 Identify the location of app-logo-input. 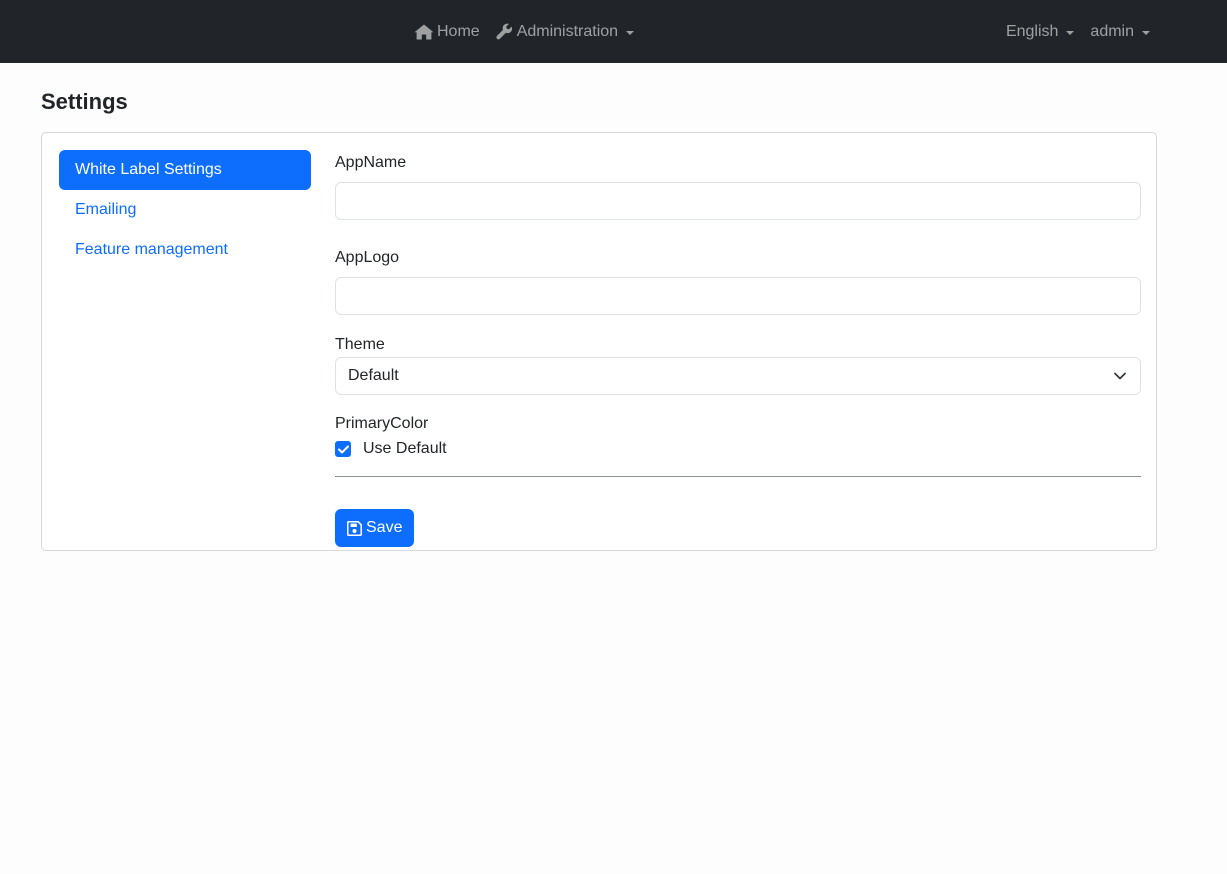
(738, 296).